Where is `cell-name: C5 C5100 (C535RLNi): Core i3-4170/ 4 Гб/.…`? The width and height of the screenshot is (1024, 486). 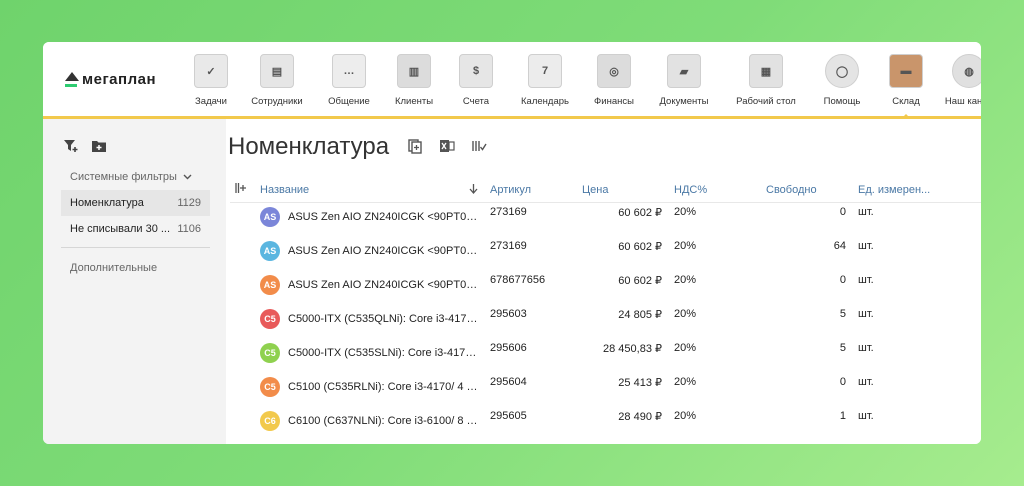 cell-name: C5 C5100 (C535RLNi): Core i3-4170/ 4 Гб/.… is located at coordinates (369, 385).